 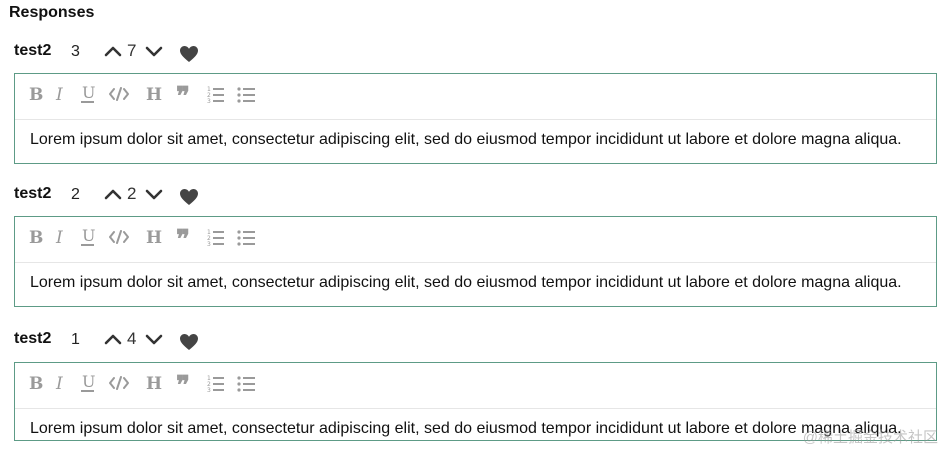 What do you see at coordinates (52, 12) in the screenshot?
I see `page-title: Responses` at bounding box center [52, 12].